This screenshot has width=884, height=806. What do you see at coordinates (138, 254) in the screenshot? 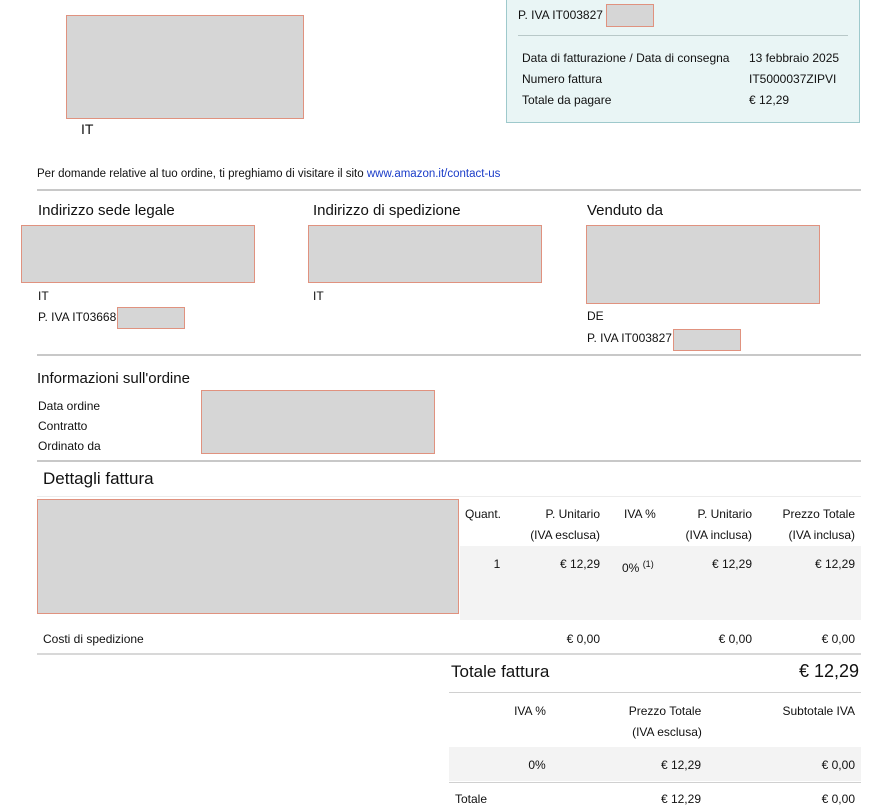
I see `redacted-legal-address` at bounding box center [138, 254].